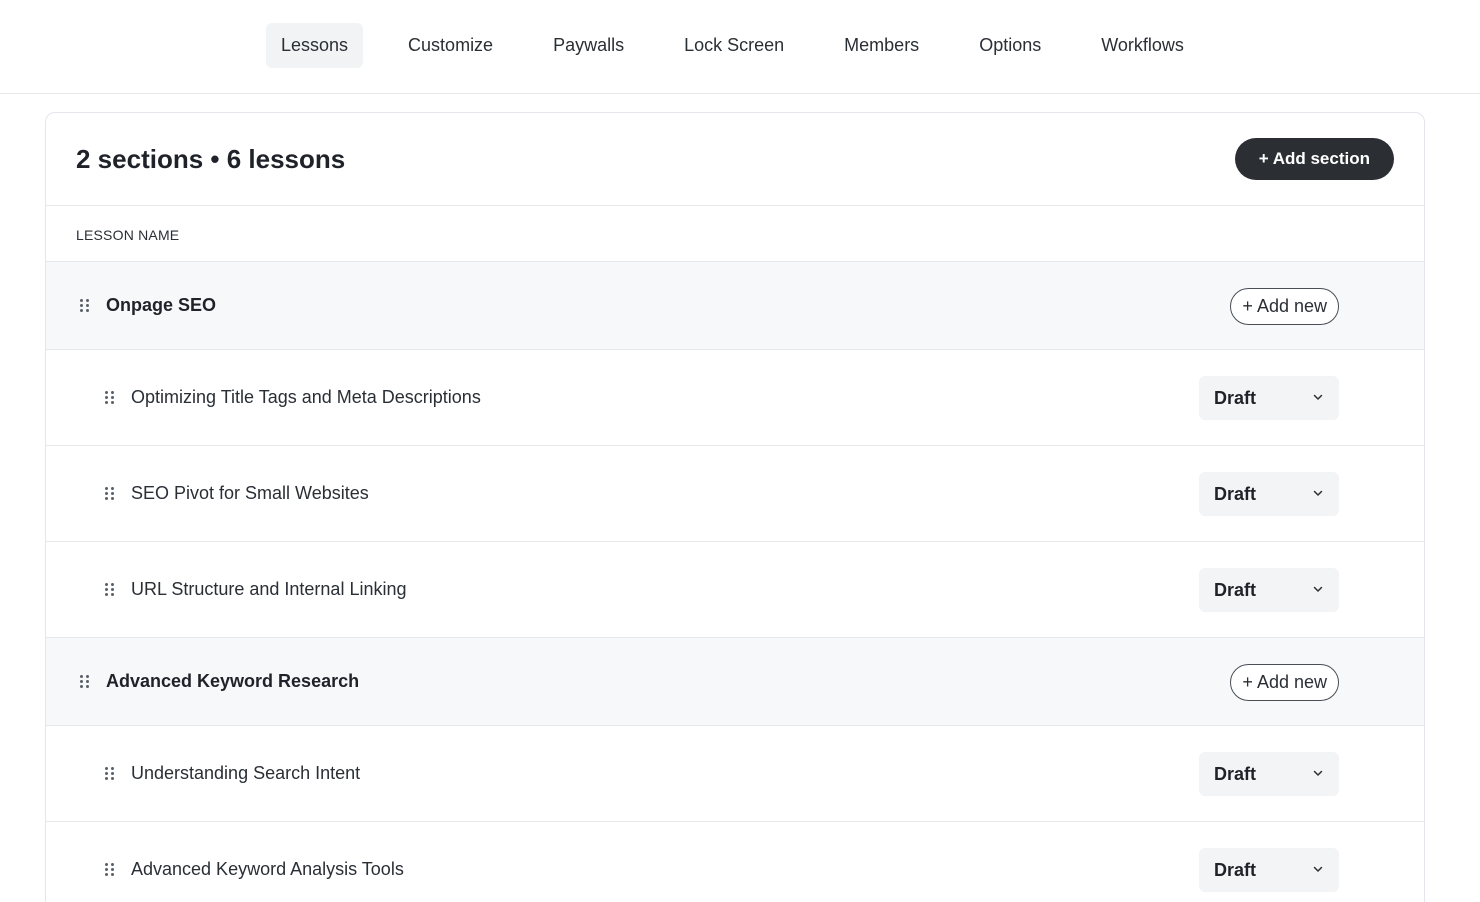 Image resolution: width=1480 pixels, height=902 pixels. I want to click on section-row: Onpage SEO + Add new, so click(735, 306).